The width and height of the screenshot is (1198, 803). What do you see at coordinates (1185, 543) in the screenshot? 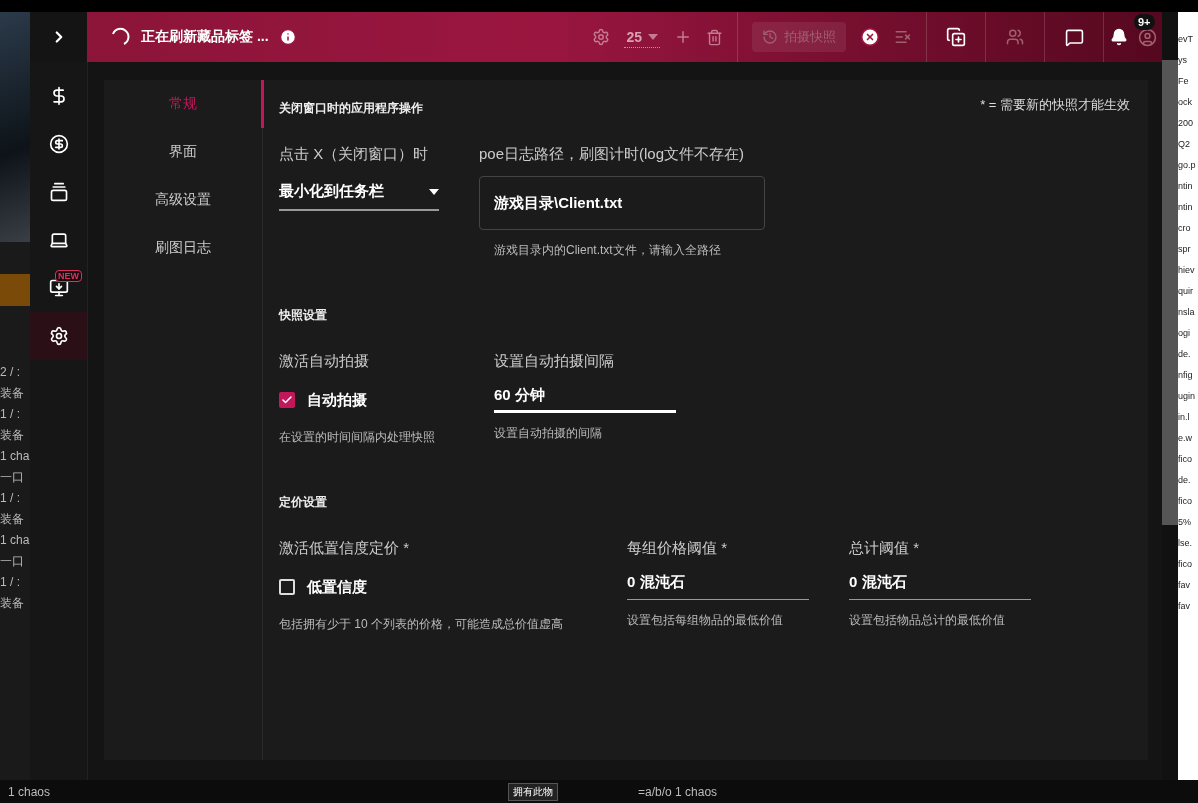
I see `background-text: lse.` at bounding box center [1185, 543].